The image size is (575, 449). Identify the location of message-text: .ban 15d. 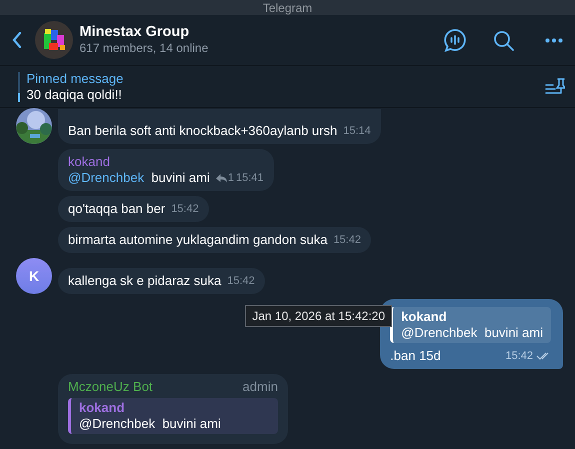
(415, 356).